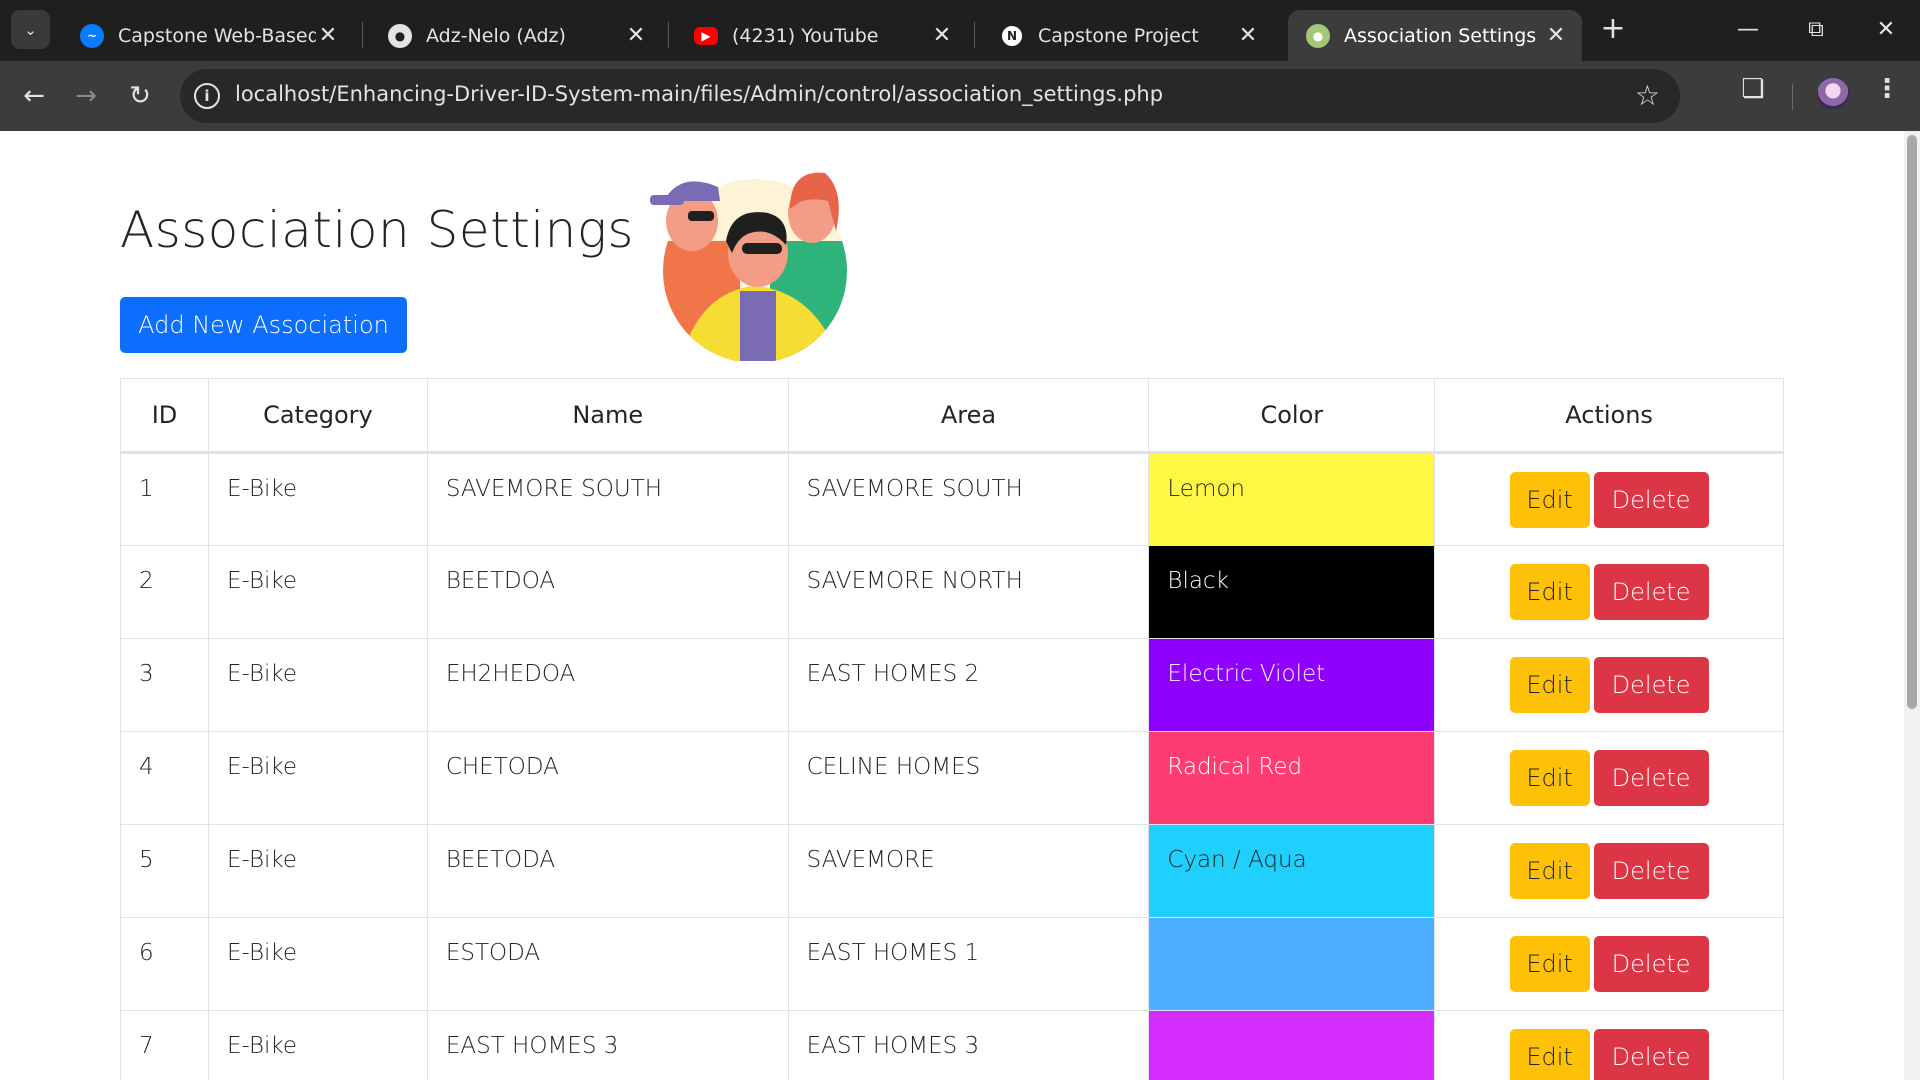  What do you see at coordinates (607, 871) in the screenshot?
I see `cell-name: BEETODA` at bounding box center [607, 871].